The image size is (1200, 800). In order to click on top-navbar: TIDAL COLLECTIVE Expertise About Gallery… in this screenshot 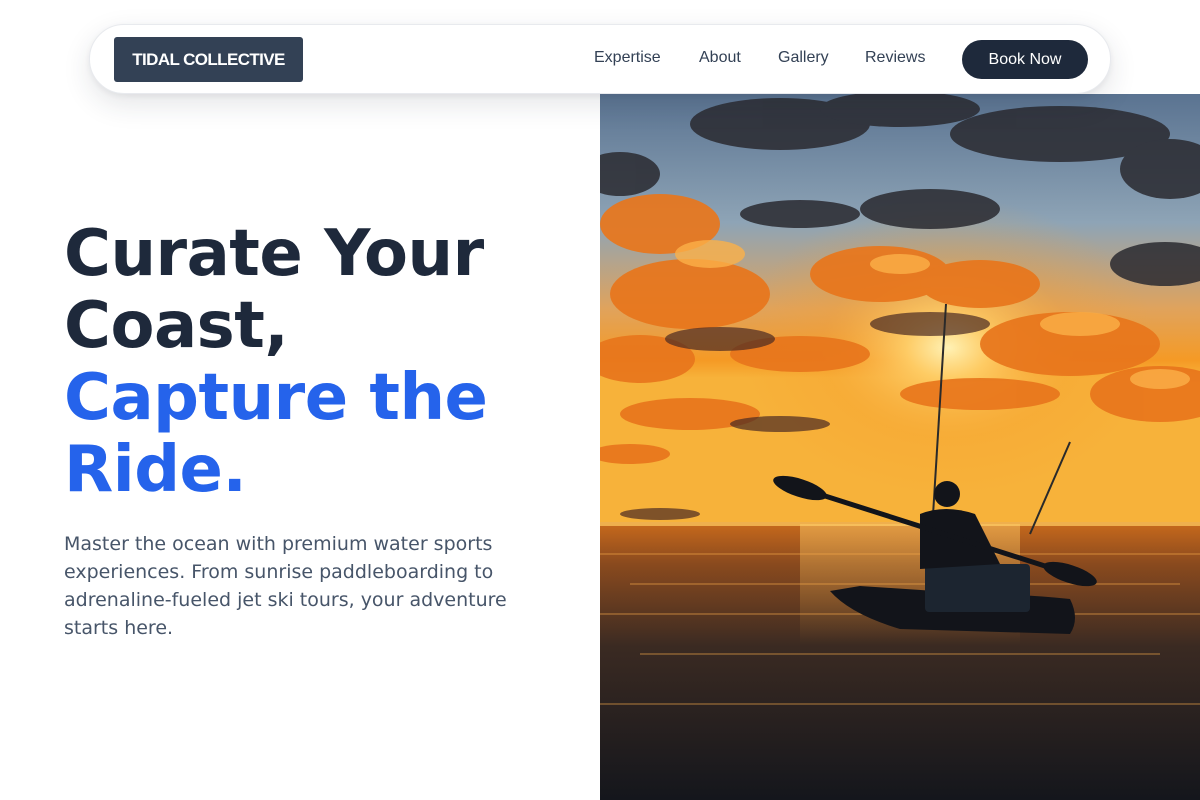, I will do `click(600, 59)`.